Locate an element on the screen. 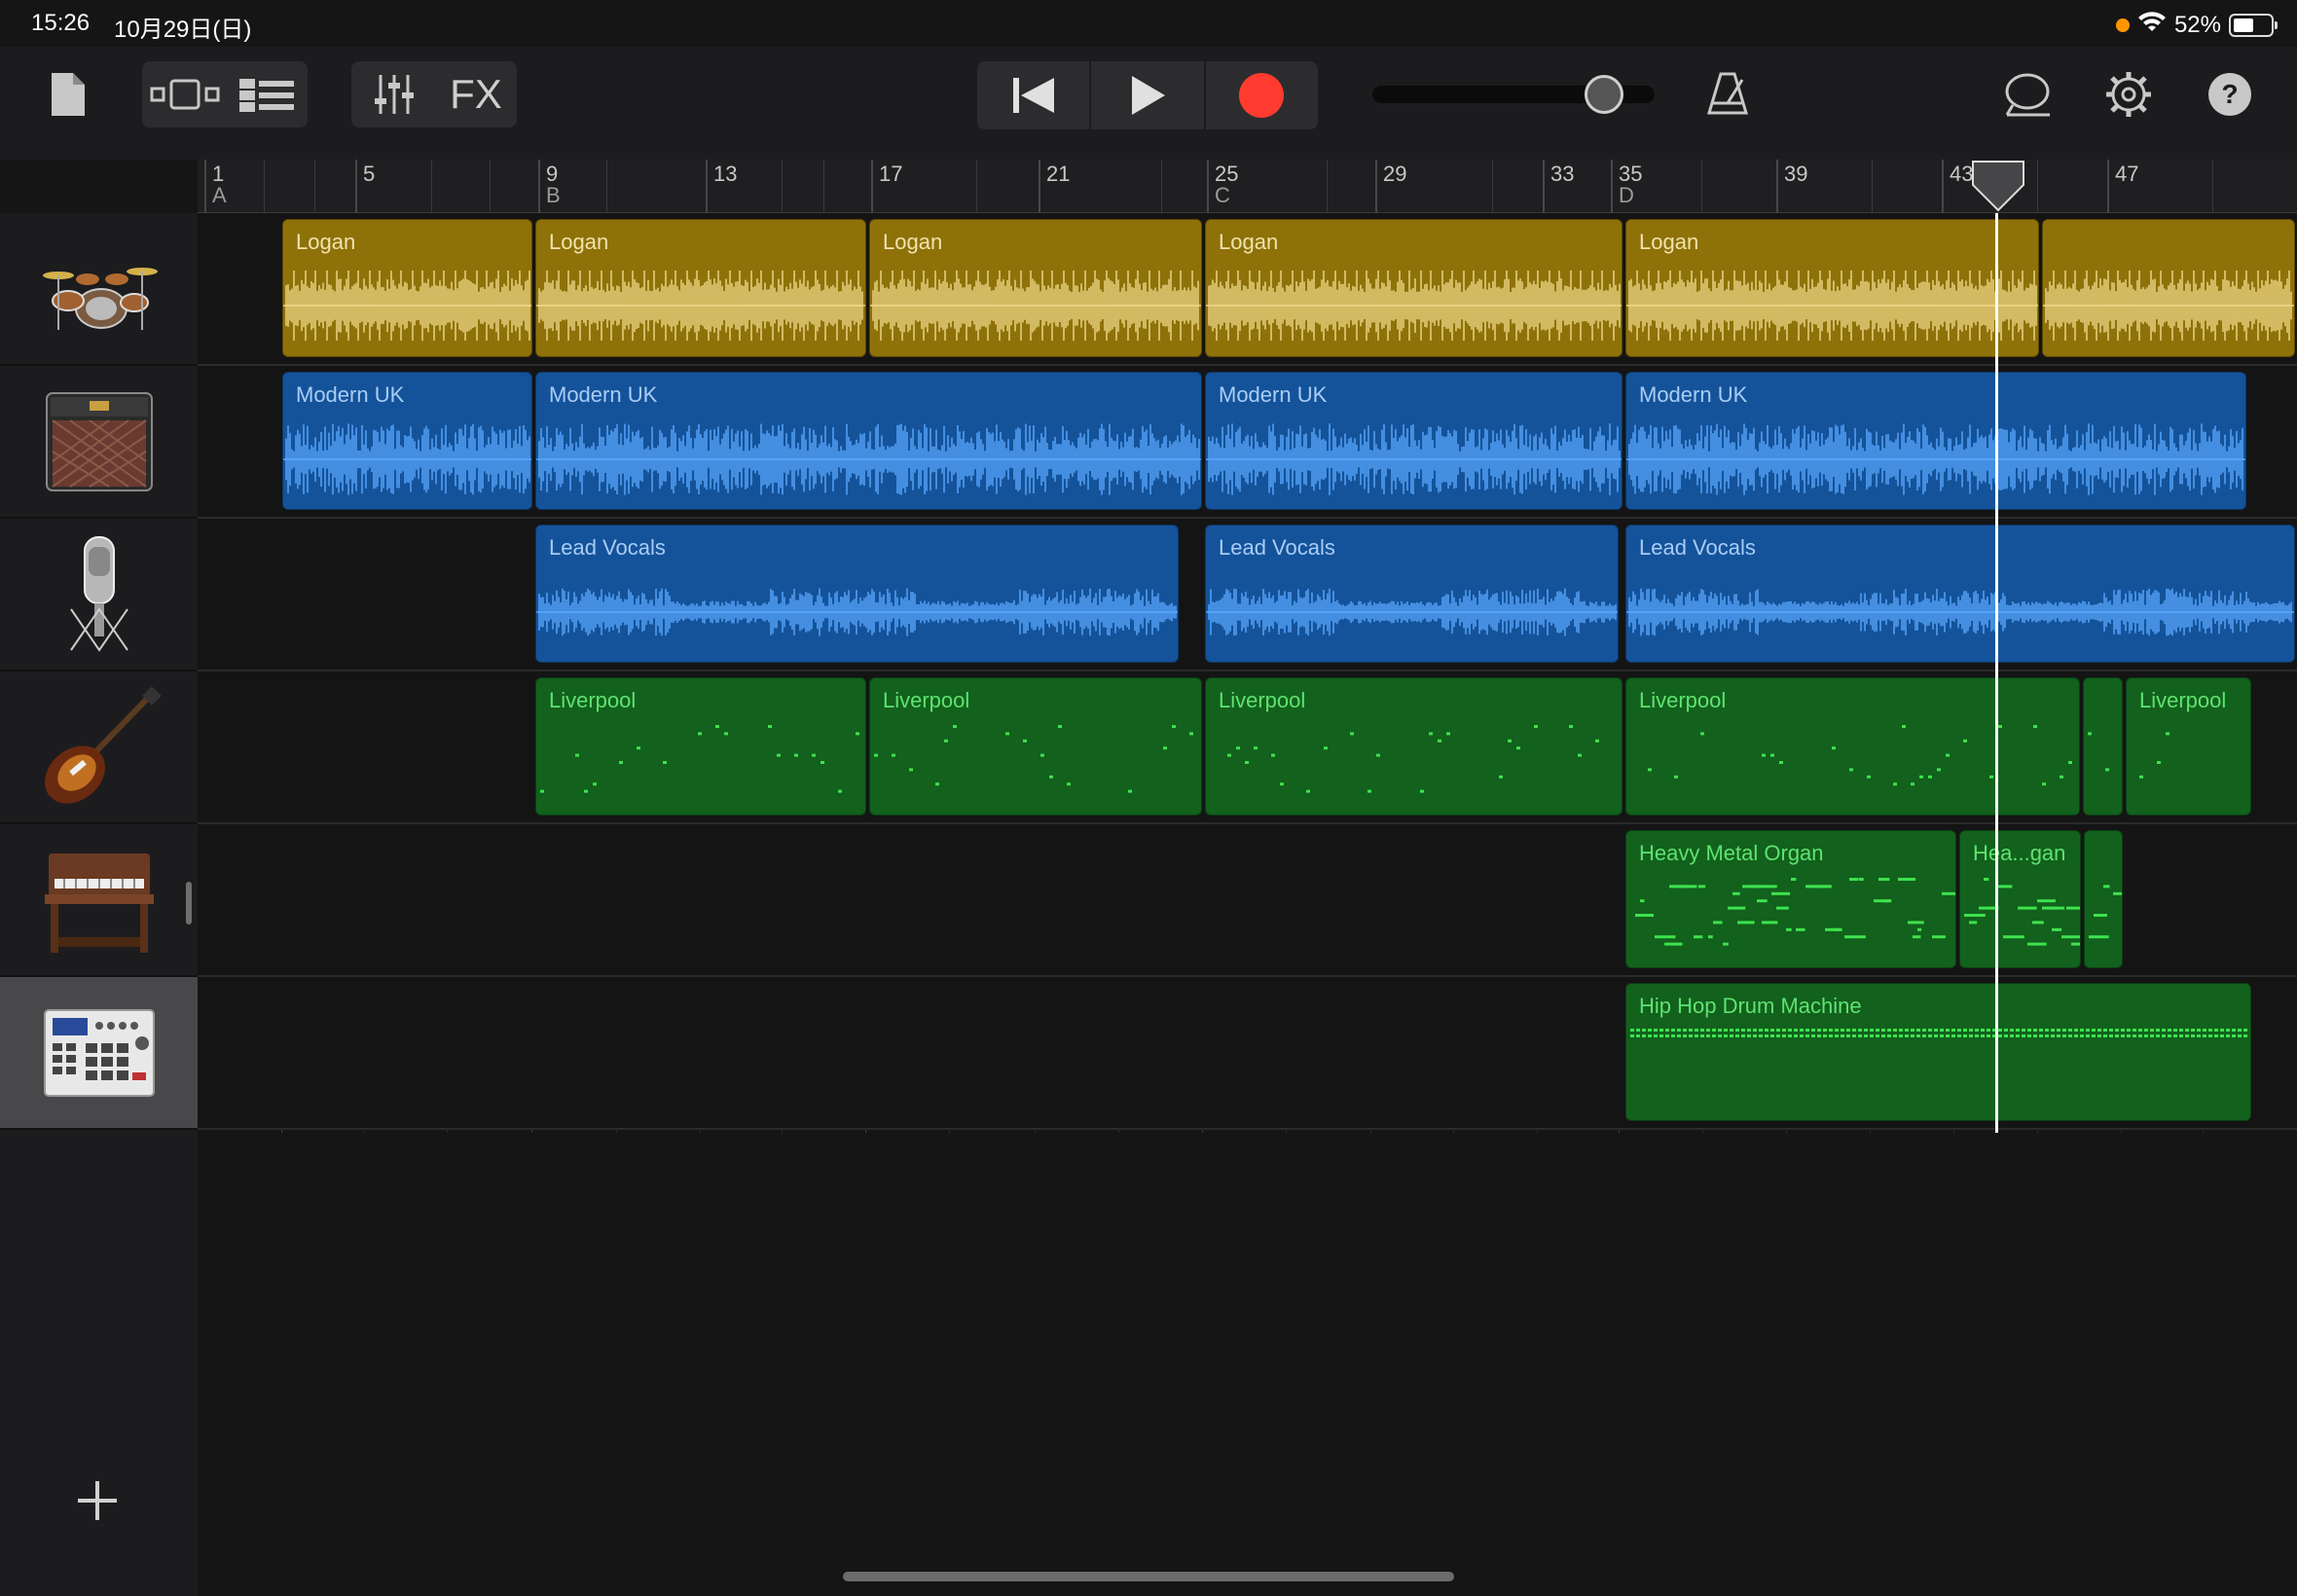 Image resolution: width=2297 pixels, height=1596 pixels. transport-controls is located at coordinates (1147, 95).